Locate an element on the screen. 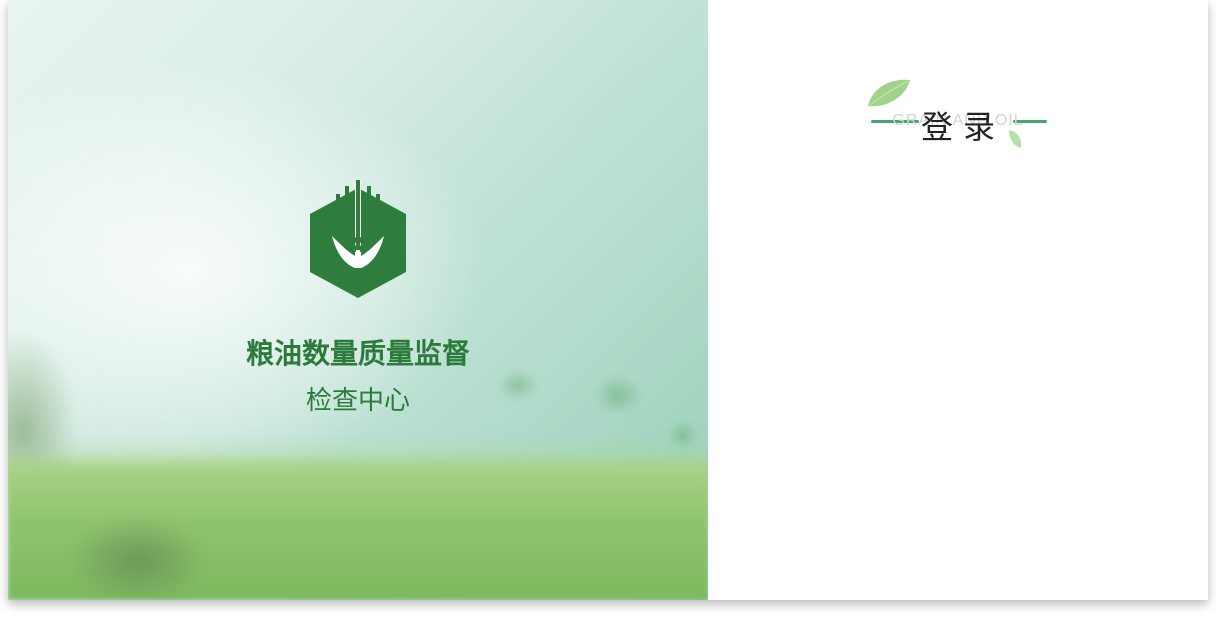 The width and height of the screenshot is (1216, 617). brand-title: 粮油数量质量监督 is located at coordinates (357, 353).